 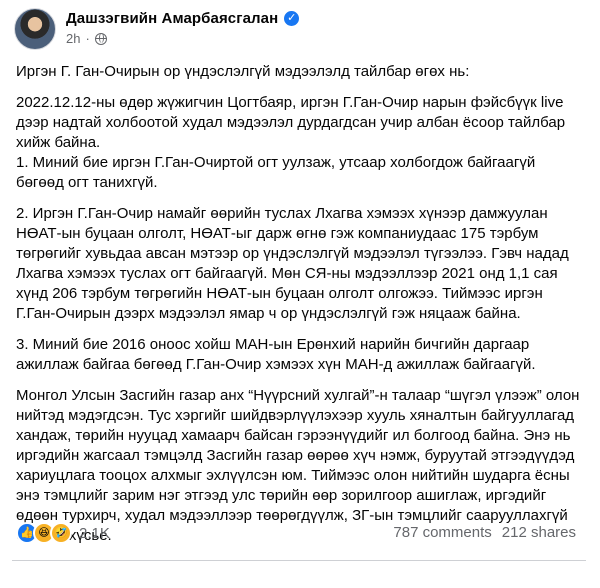 What do you see at coordinates (442, 532) in the screenshot?
I see `comments-count: 787 comments` at bounding box center [442, 532].